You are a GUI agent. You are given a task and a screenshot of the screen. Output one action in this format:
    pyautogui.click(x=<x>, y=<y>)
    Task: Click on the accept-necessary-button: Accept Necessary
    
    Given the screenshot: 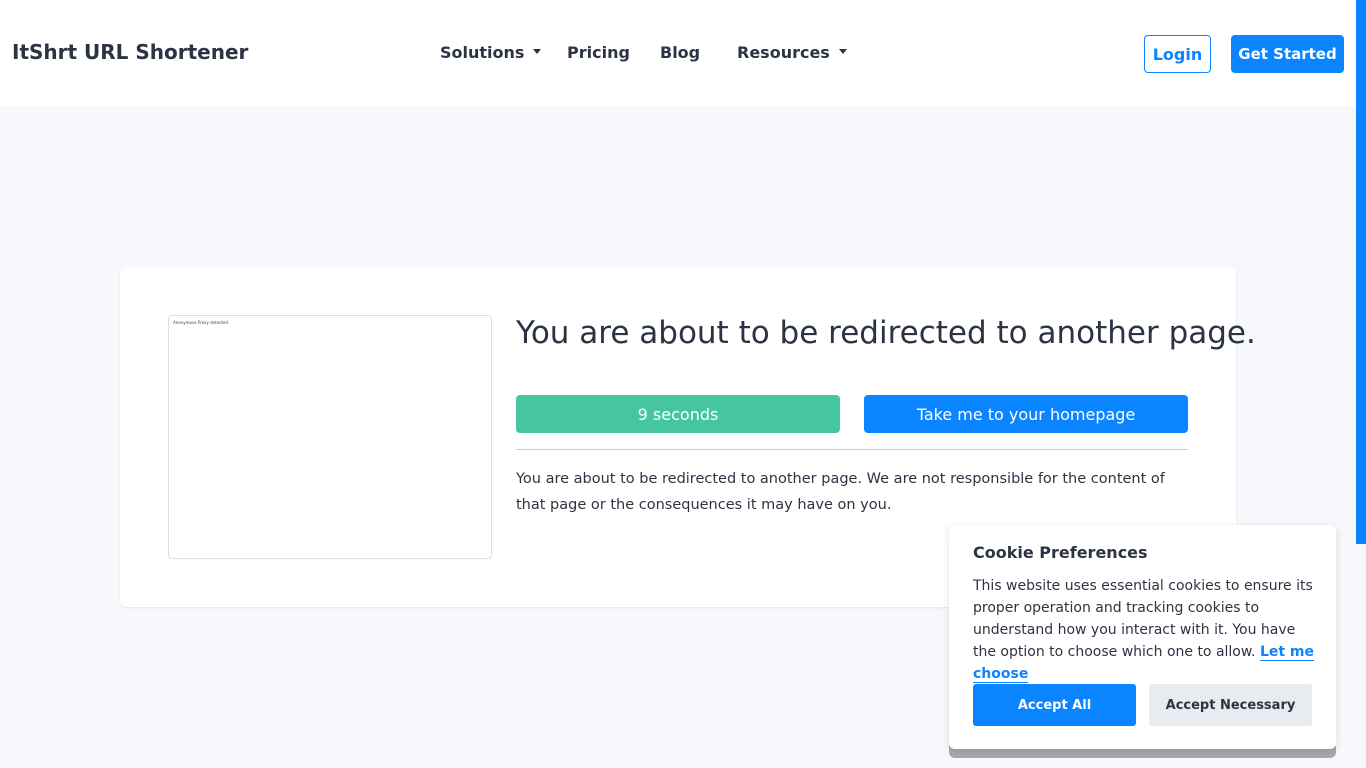 What is the action you would take?
    pyautogui.click(x=1230, y=705)
    